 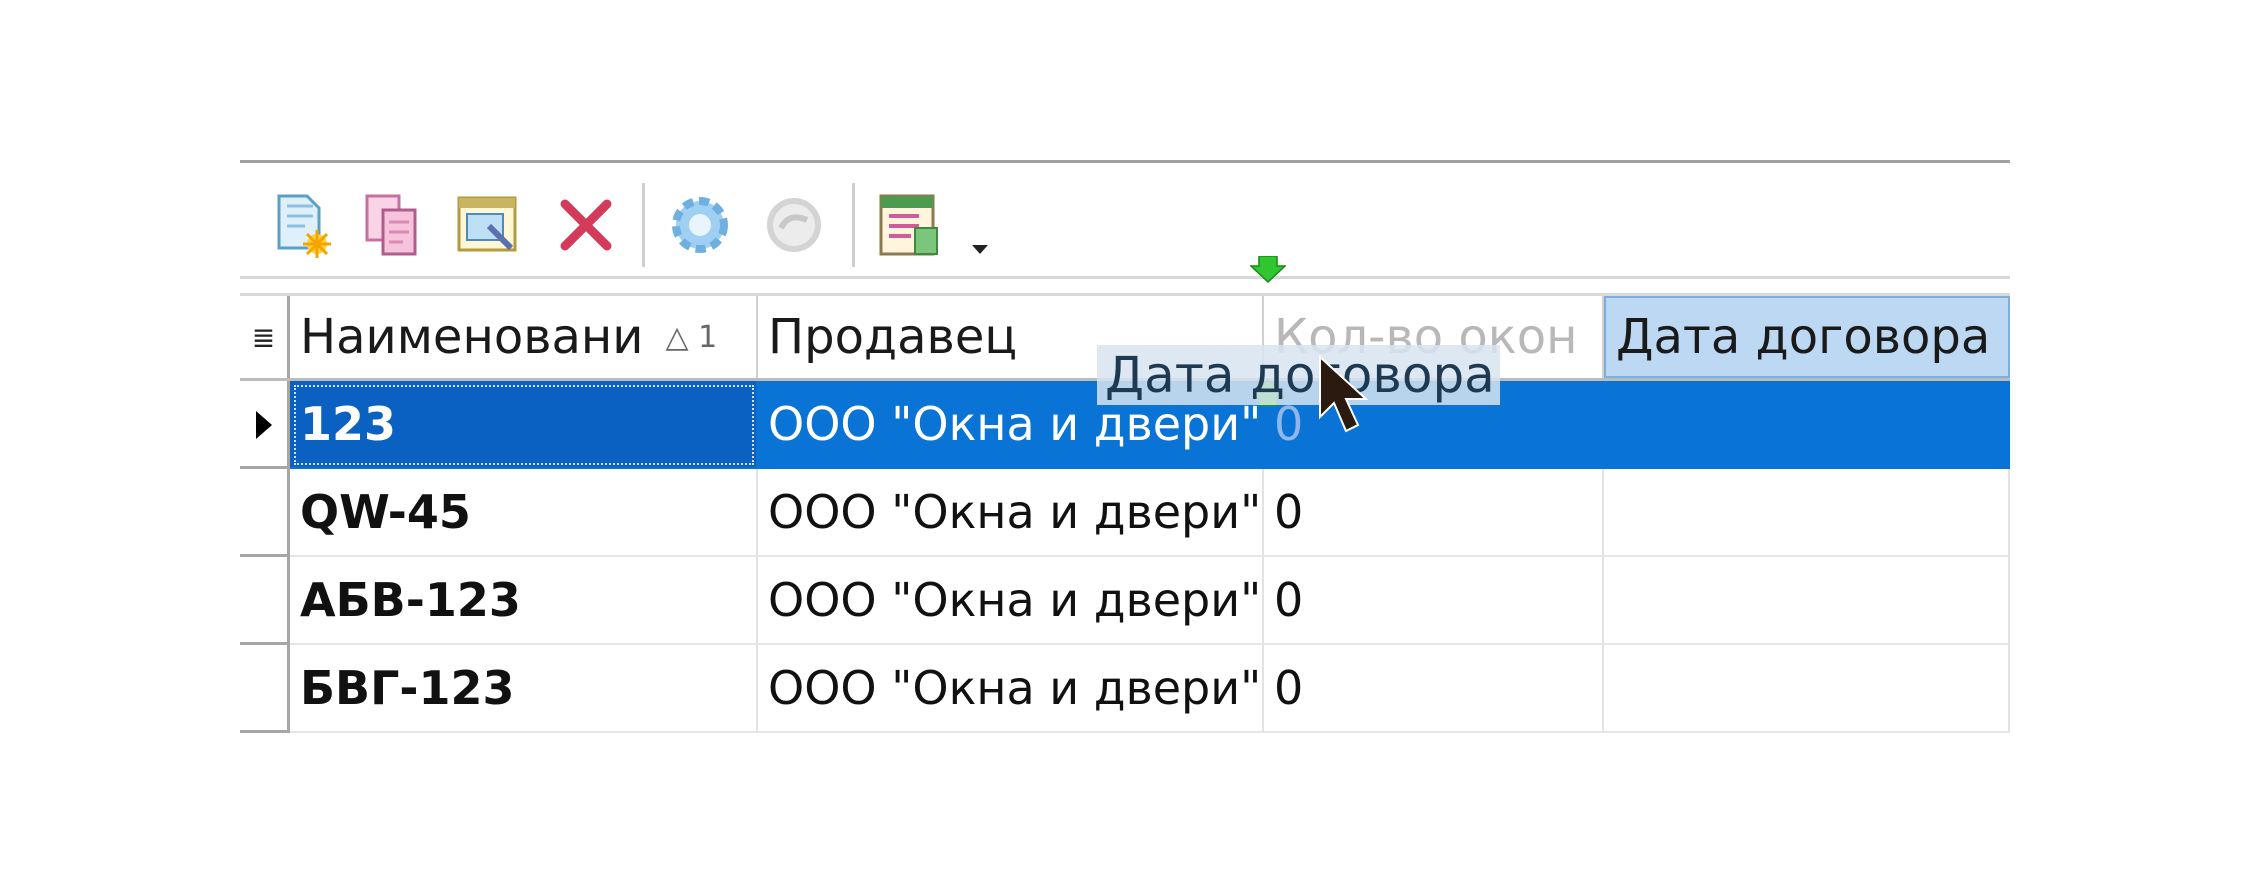 I want to click on cell-name: БВГ-123, so click(x=524, y=689).